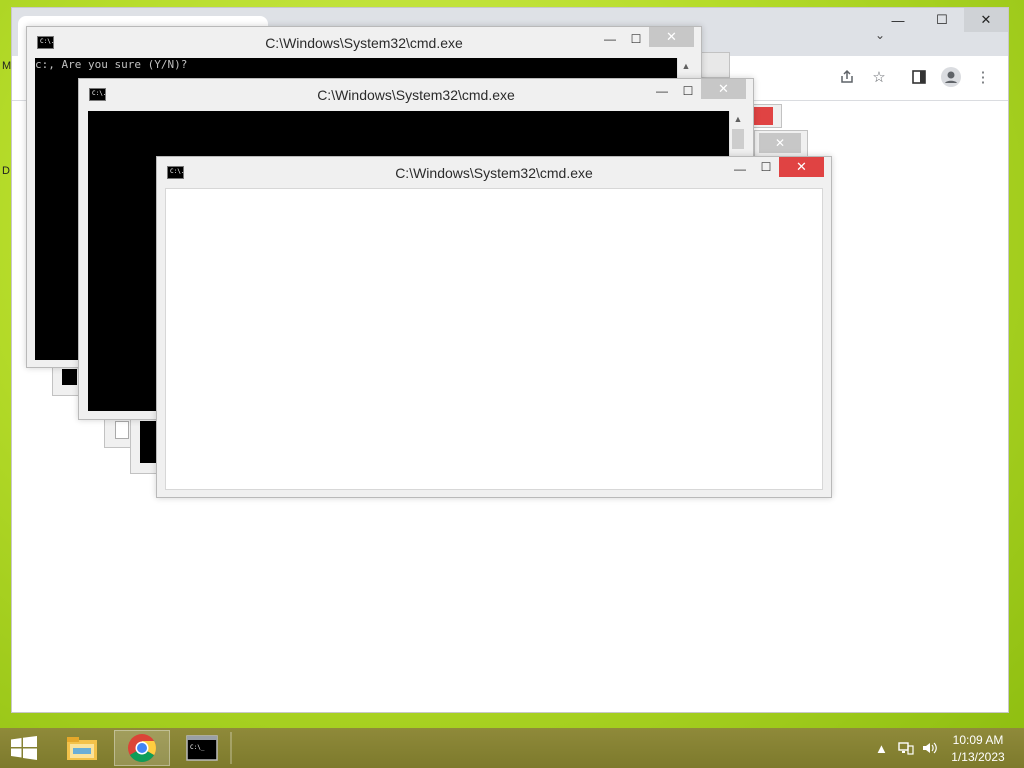 The width and height of the screenshot is (1024, 768). What do you see at coordinates (919, 77) in the screenshot?
I see `side-panel-icon` at bounding box center [919, 77].